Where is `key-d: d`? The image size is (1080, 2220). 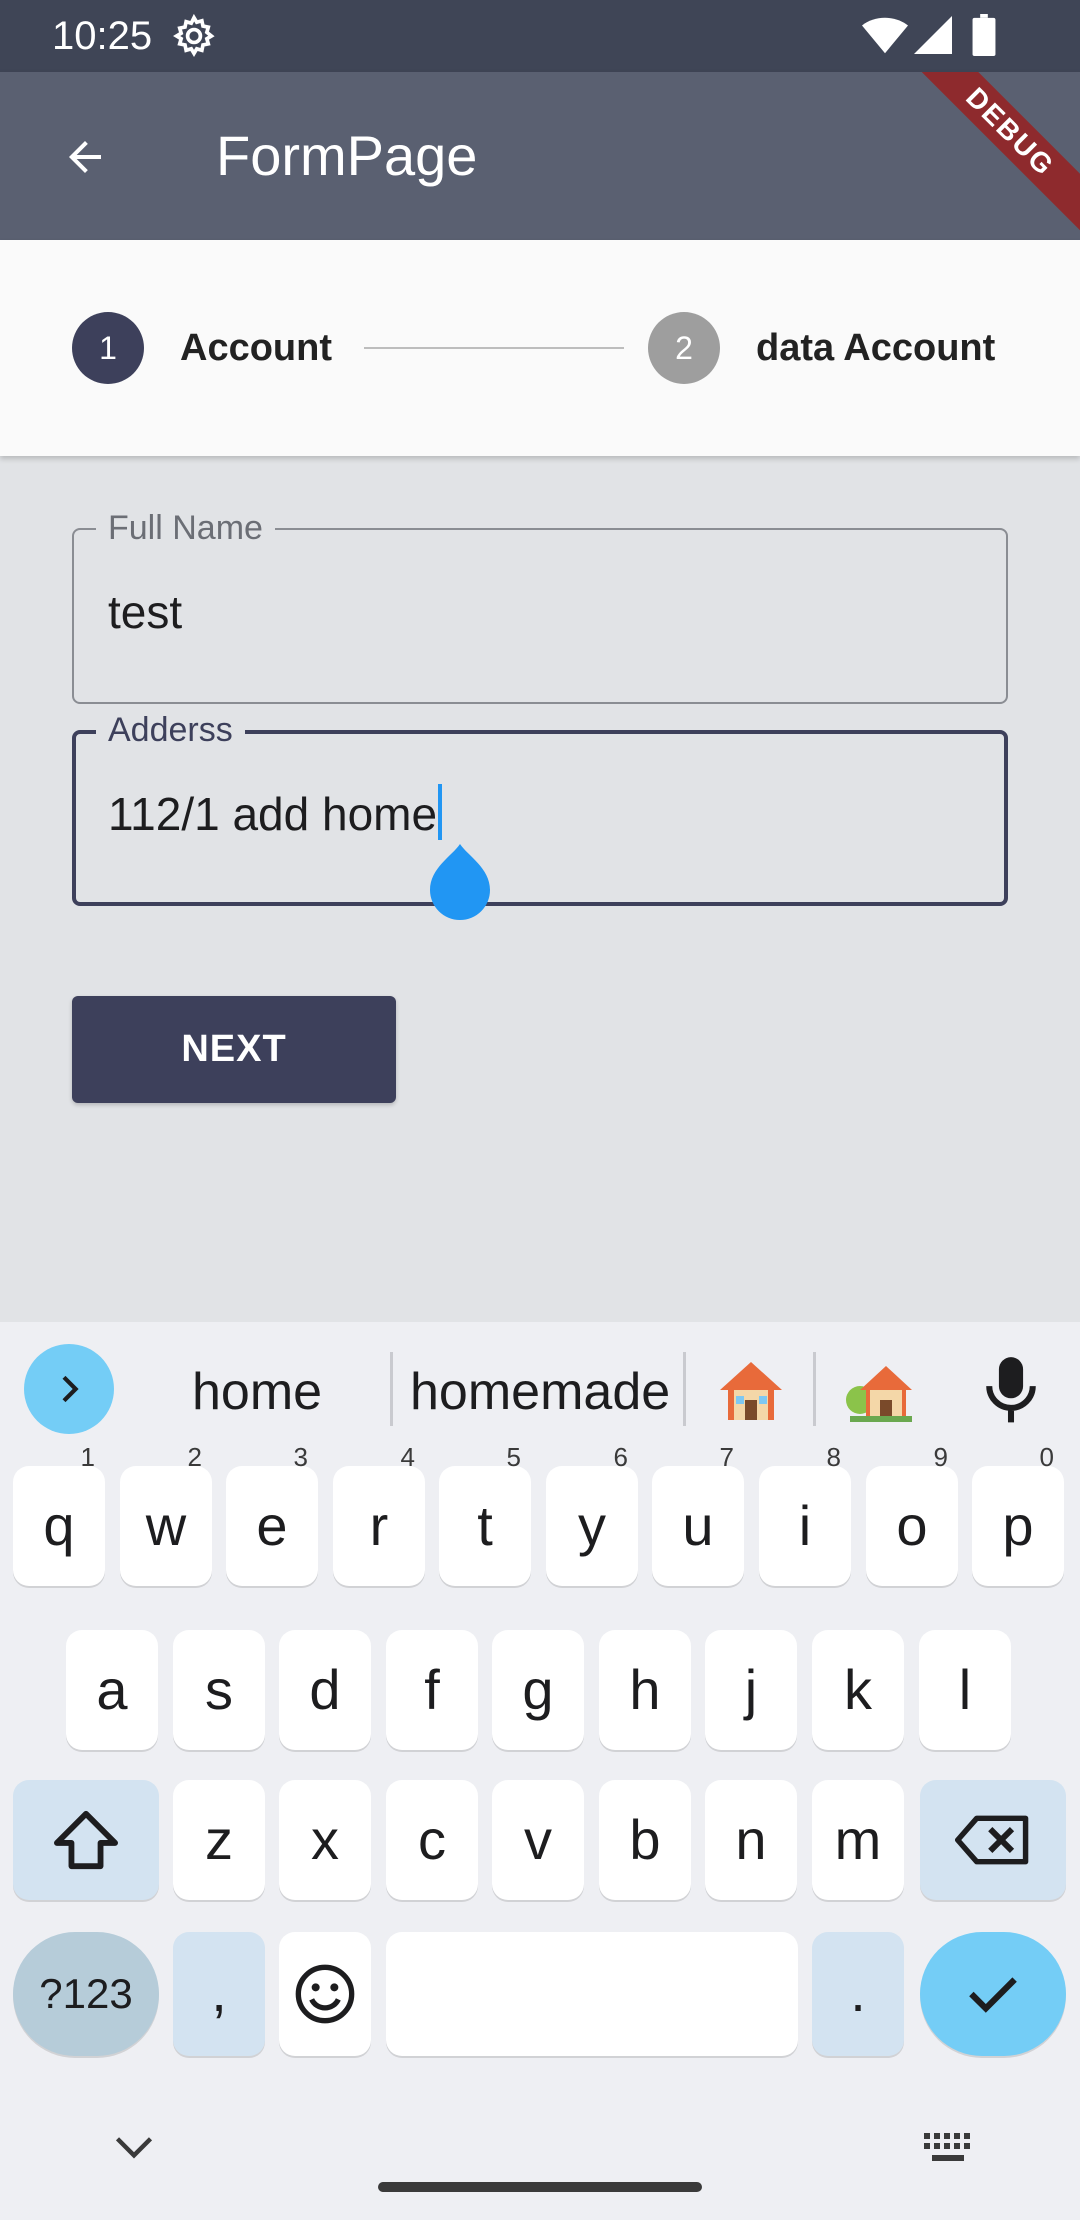
key-d: d is located at coordinates (325, 1690).